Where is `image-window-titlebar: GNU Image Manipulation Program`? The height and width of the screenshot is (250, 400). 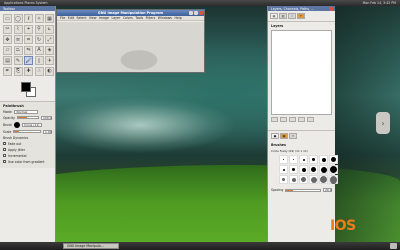
image-window-titlebar: GNU Image Manipulation Program is located at coordinates (130, 13).